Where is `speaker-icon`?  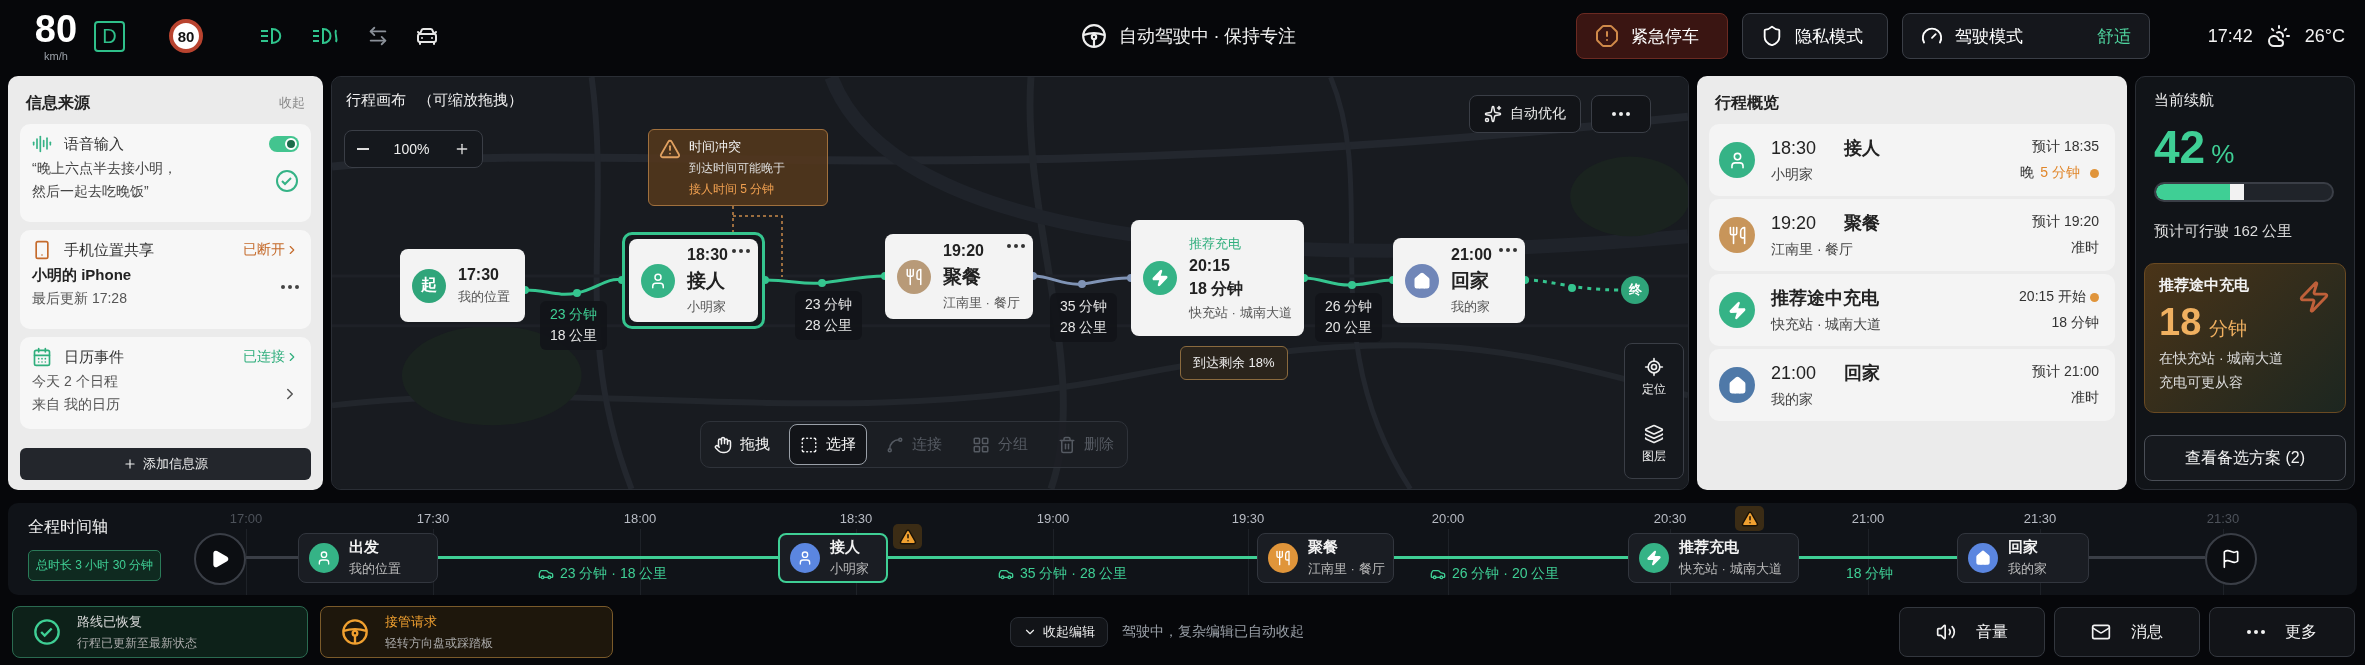
speaker-icon is located at coordinates (1946, 632).